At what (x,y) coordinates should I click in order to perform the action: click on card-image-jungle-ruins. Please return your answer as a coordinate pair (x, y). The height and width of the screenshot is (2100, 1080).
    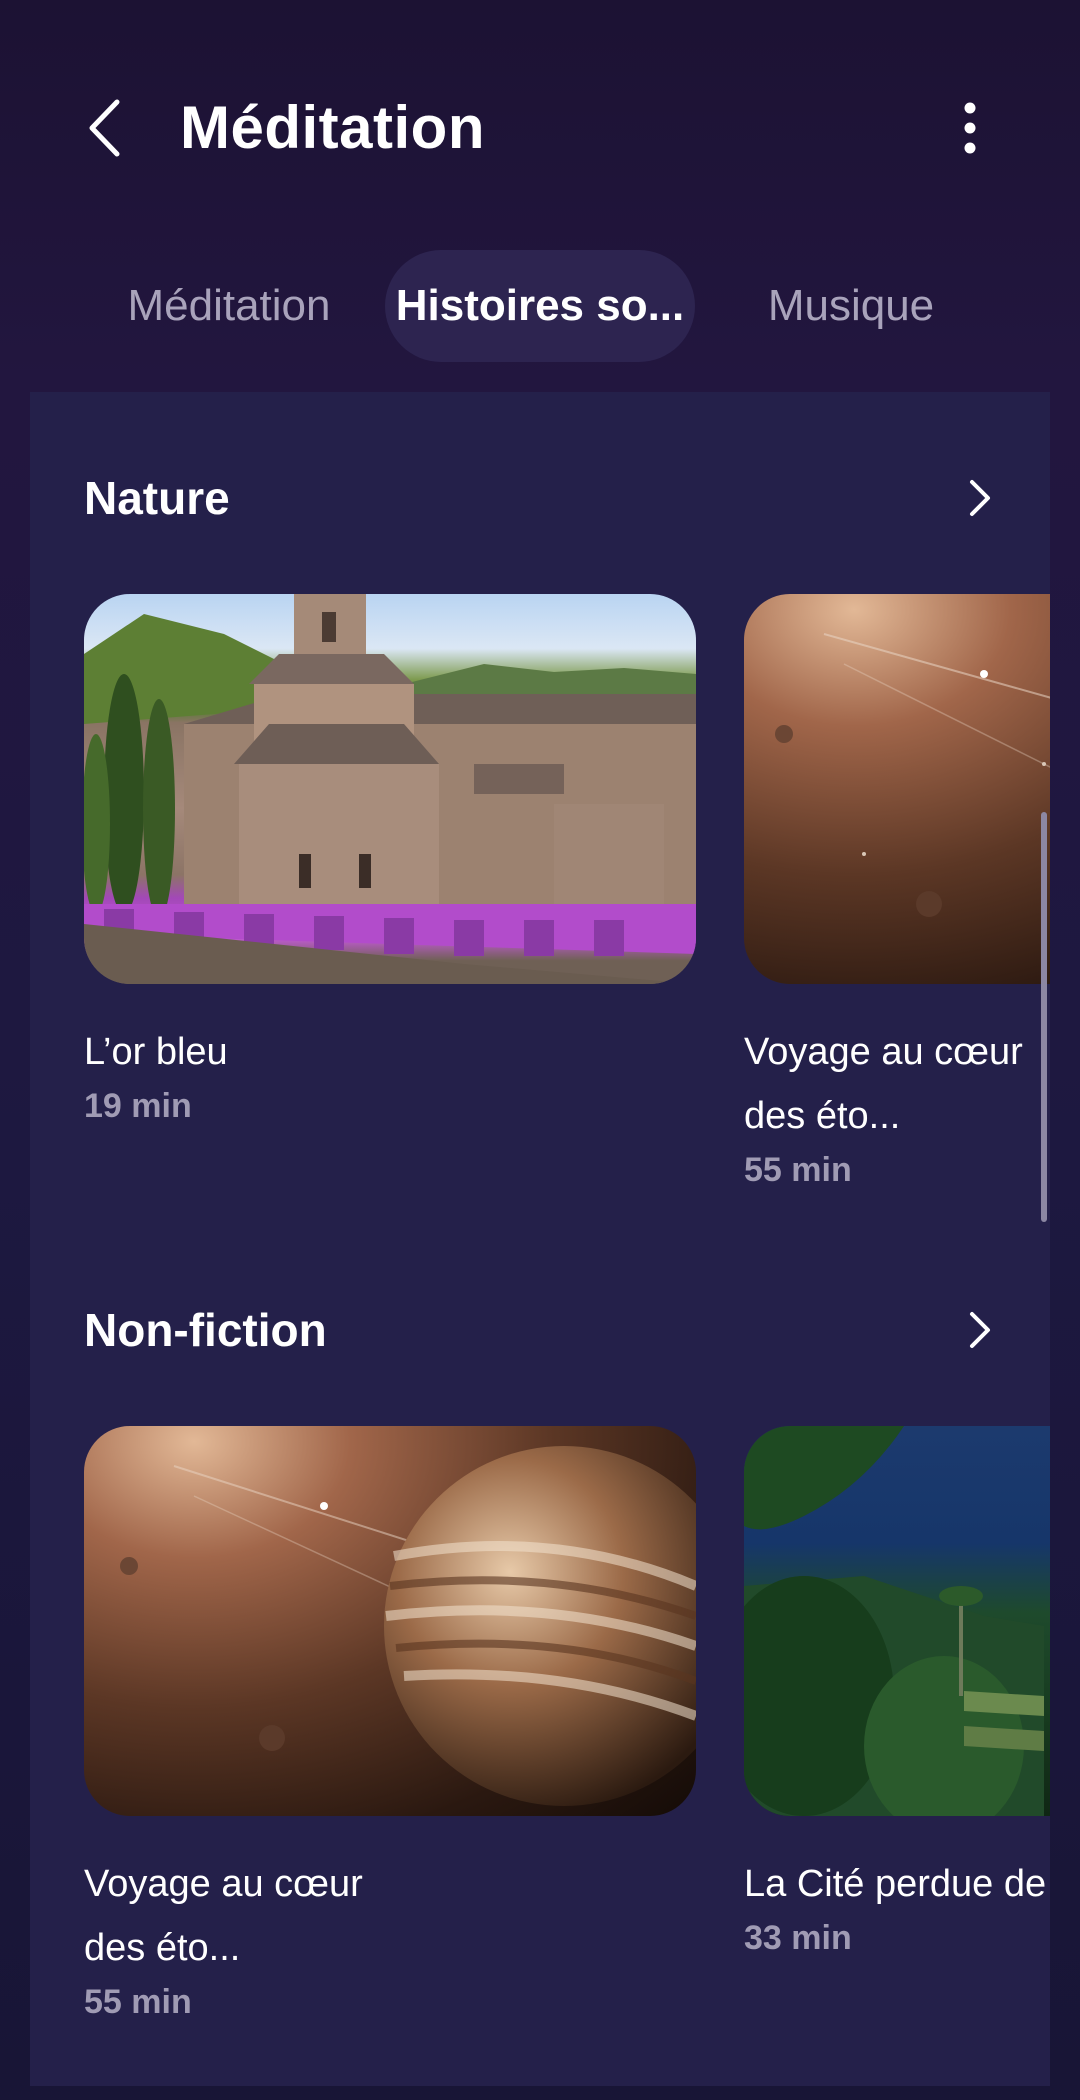
    Looking at the image, I should click on (897, 1621).